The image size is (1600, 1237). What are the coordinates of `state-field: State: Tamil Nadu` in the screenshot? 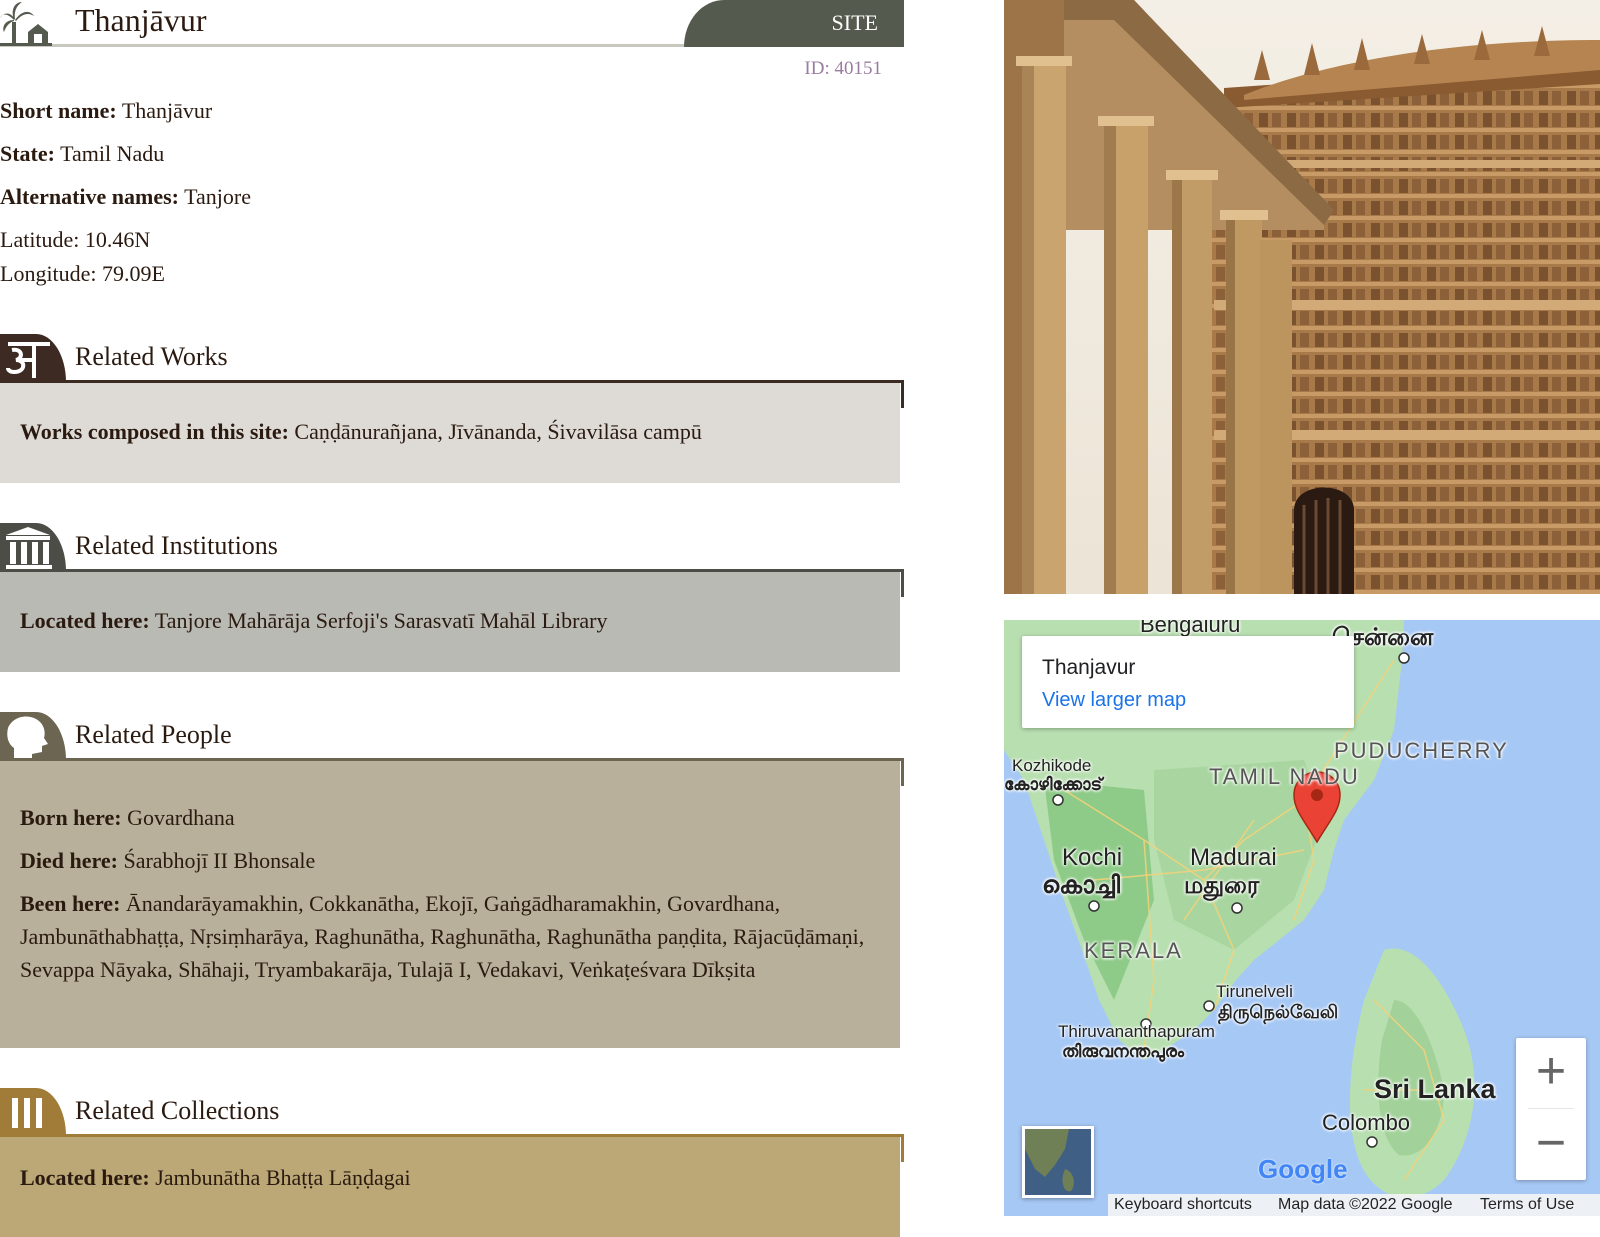 It's located at (82, 154).